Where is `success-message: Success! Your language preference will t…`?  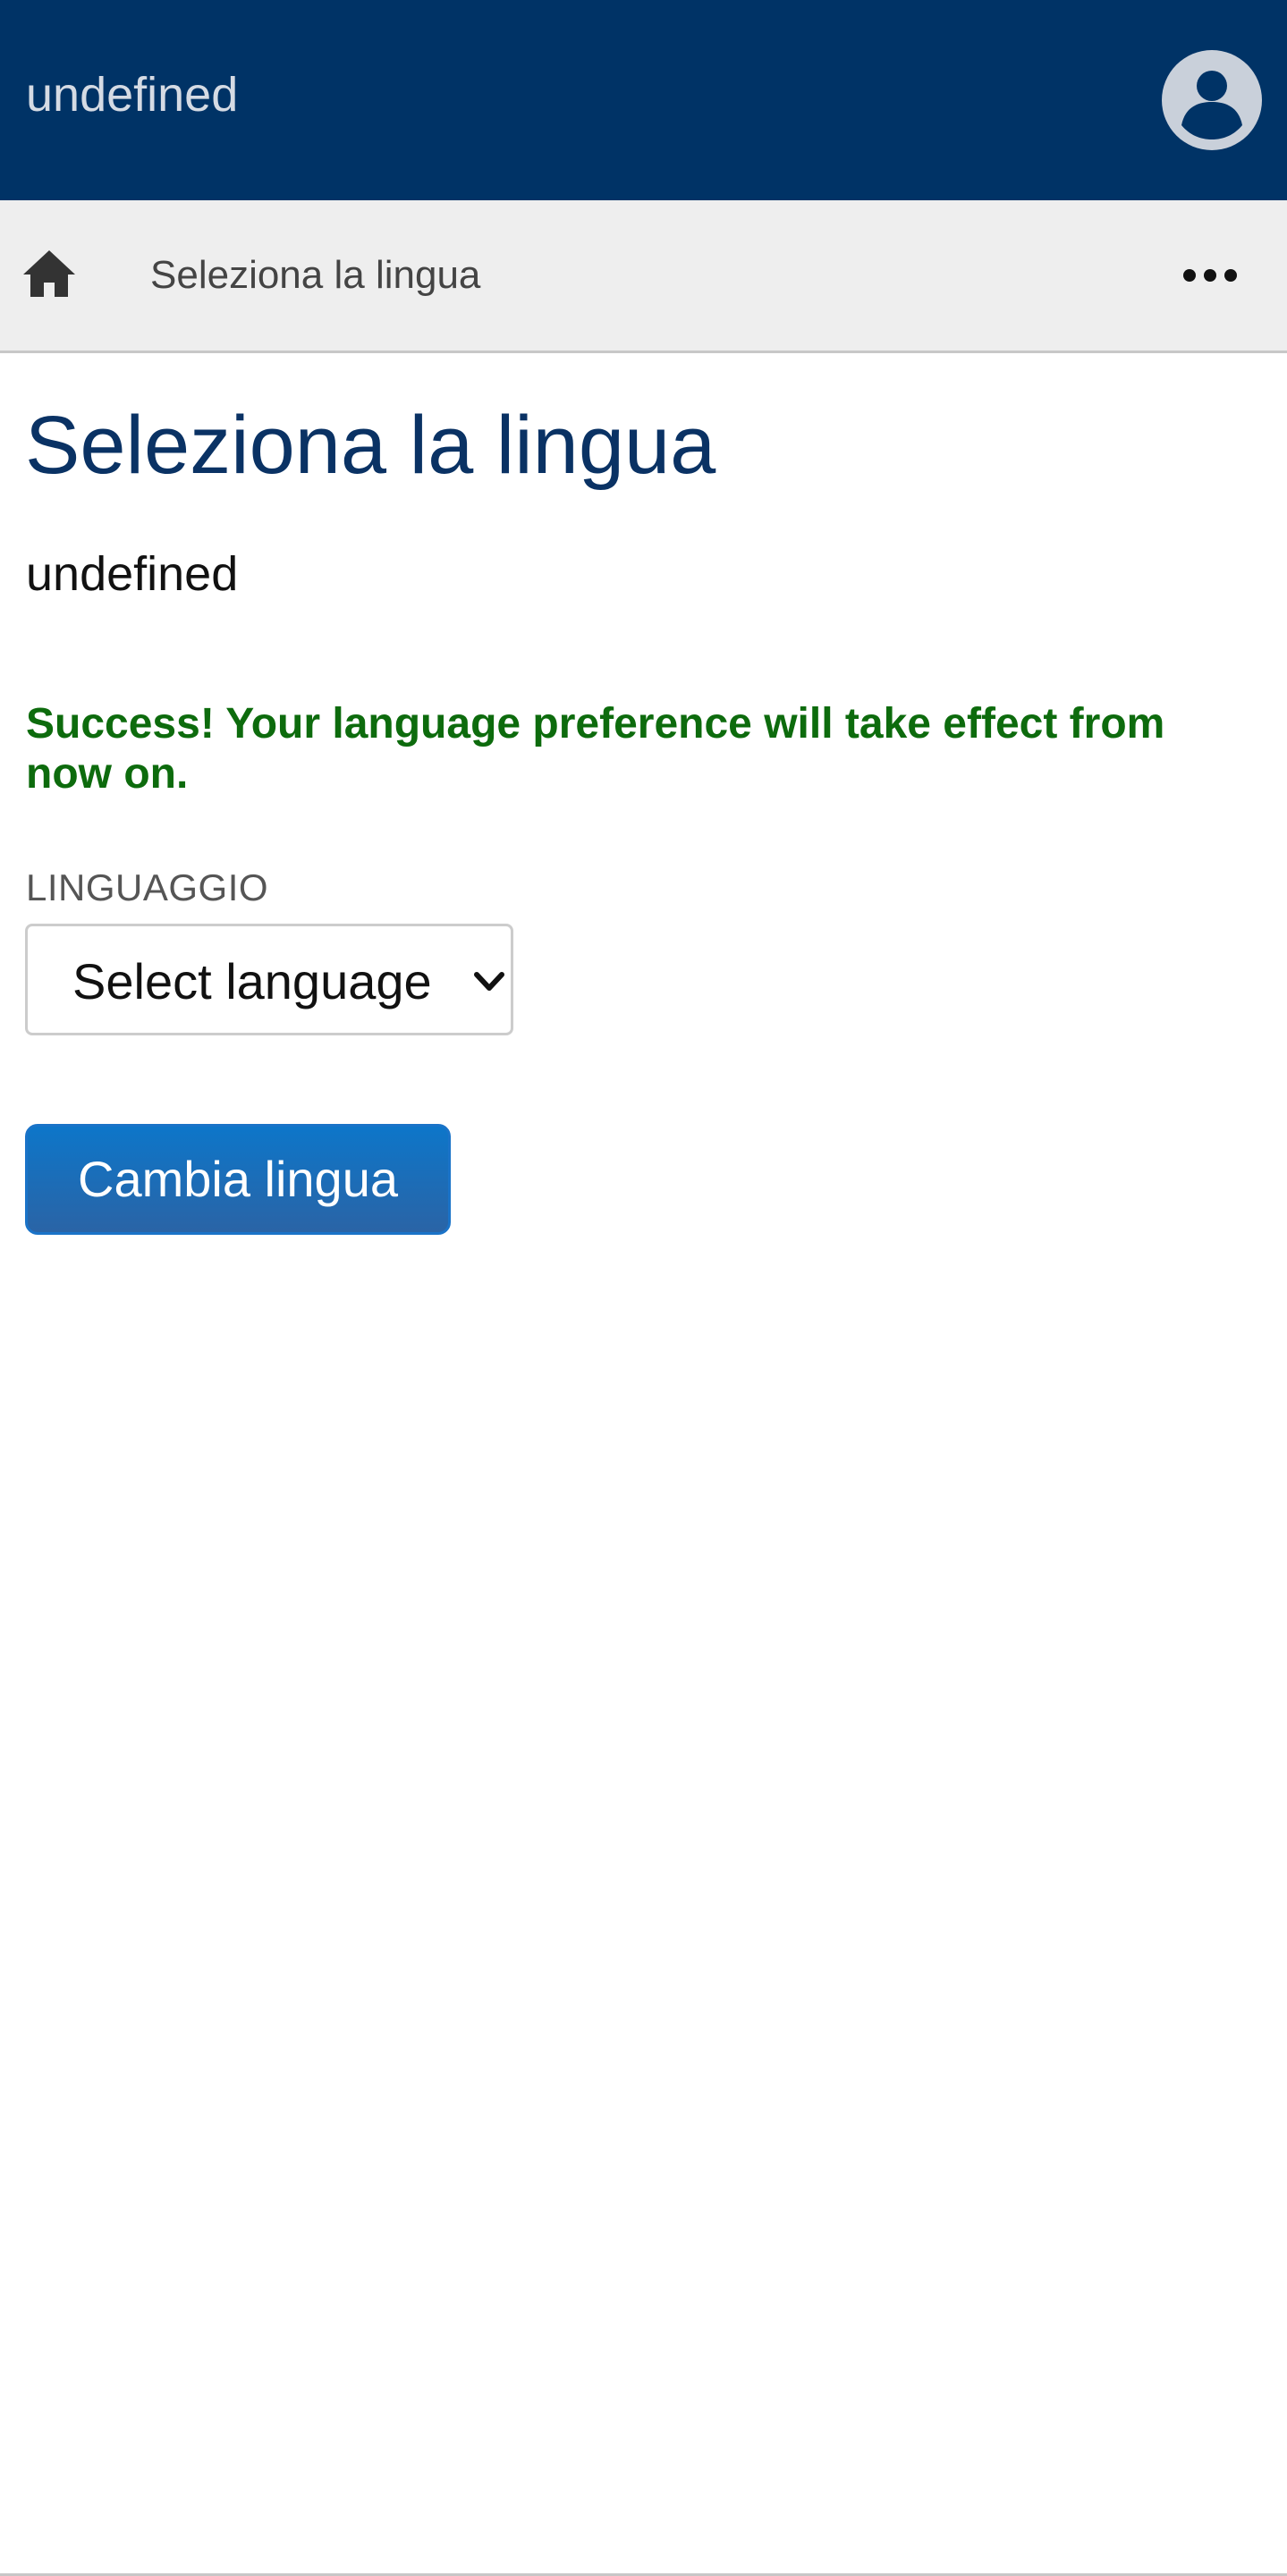 success-message: Success! Your language preference will t… is located at coordinates (595, 749).